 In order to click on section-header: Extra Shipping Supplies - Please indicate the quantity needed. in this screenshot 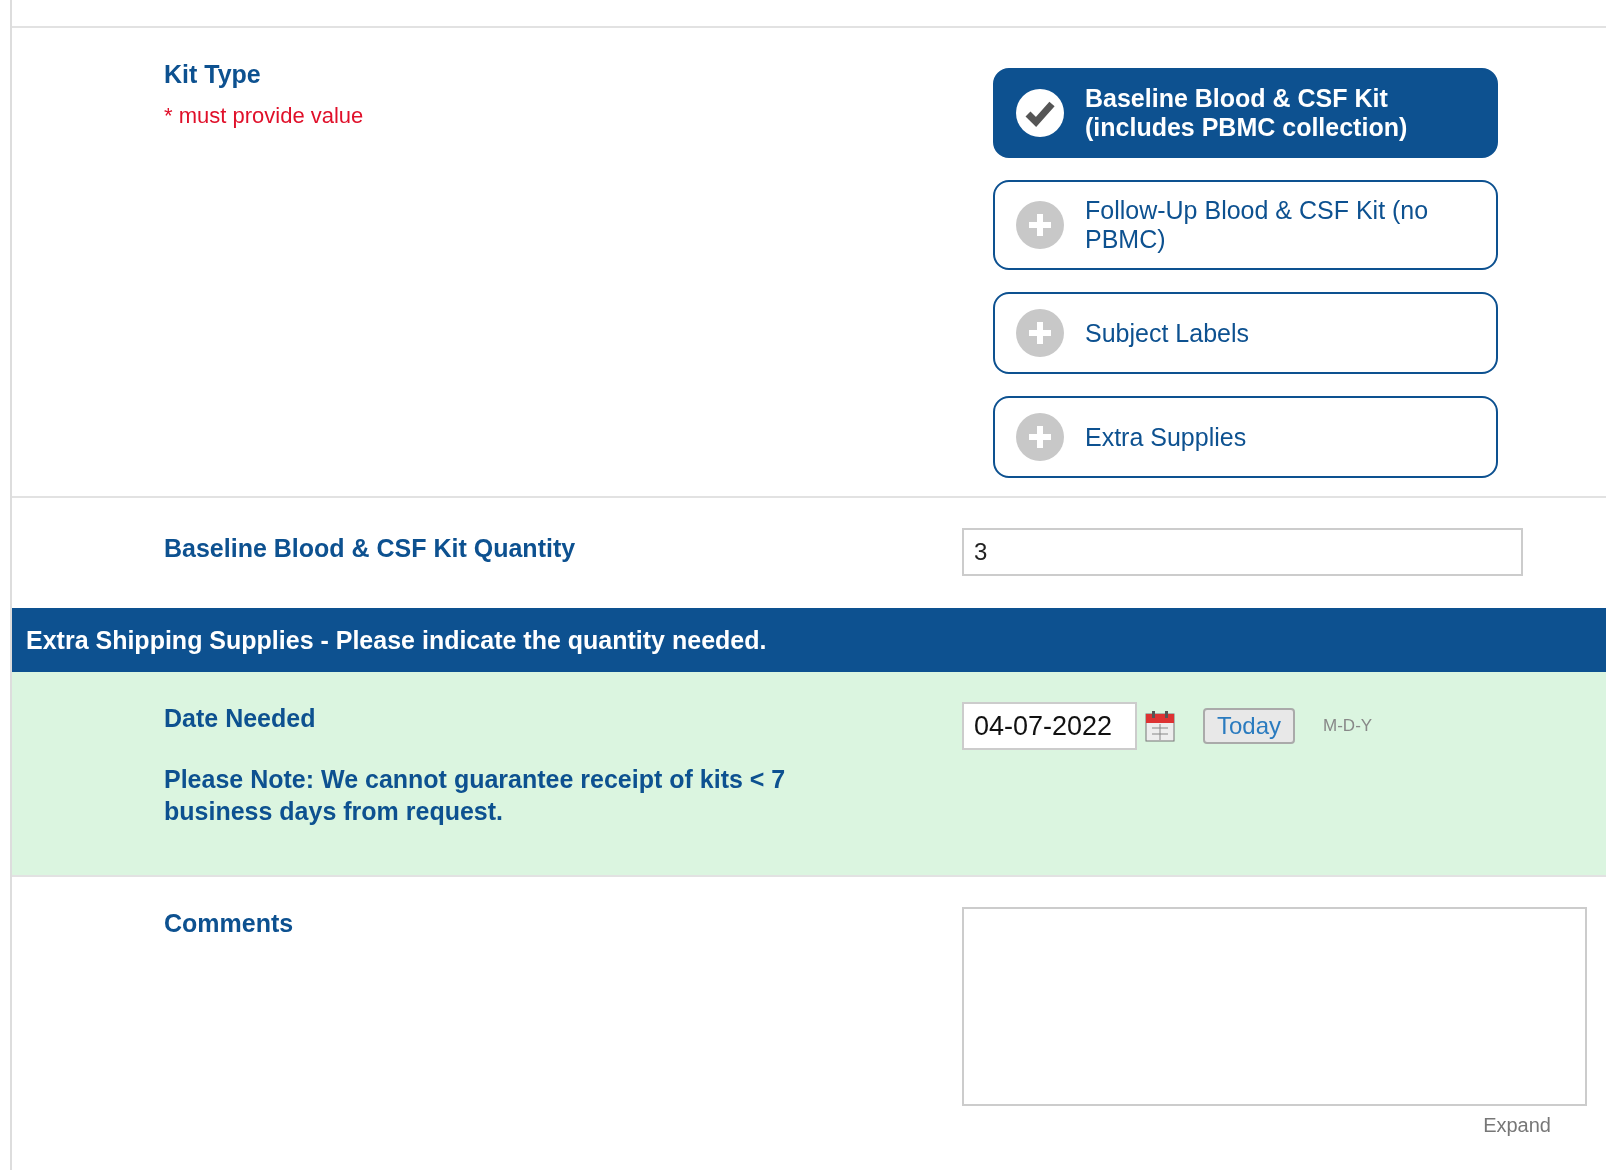, I will do `click(809, 640)`.